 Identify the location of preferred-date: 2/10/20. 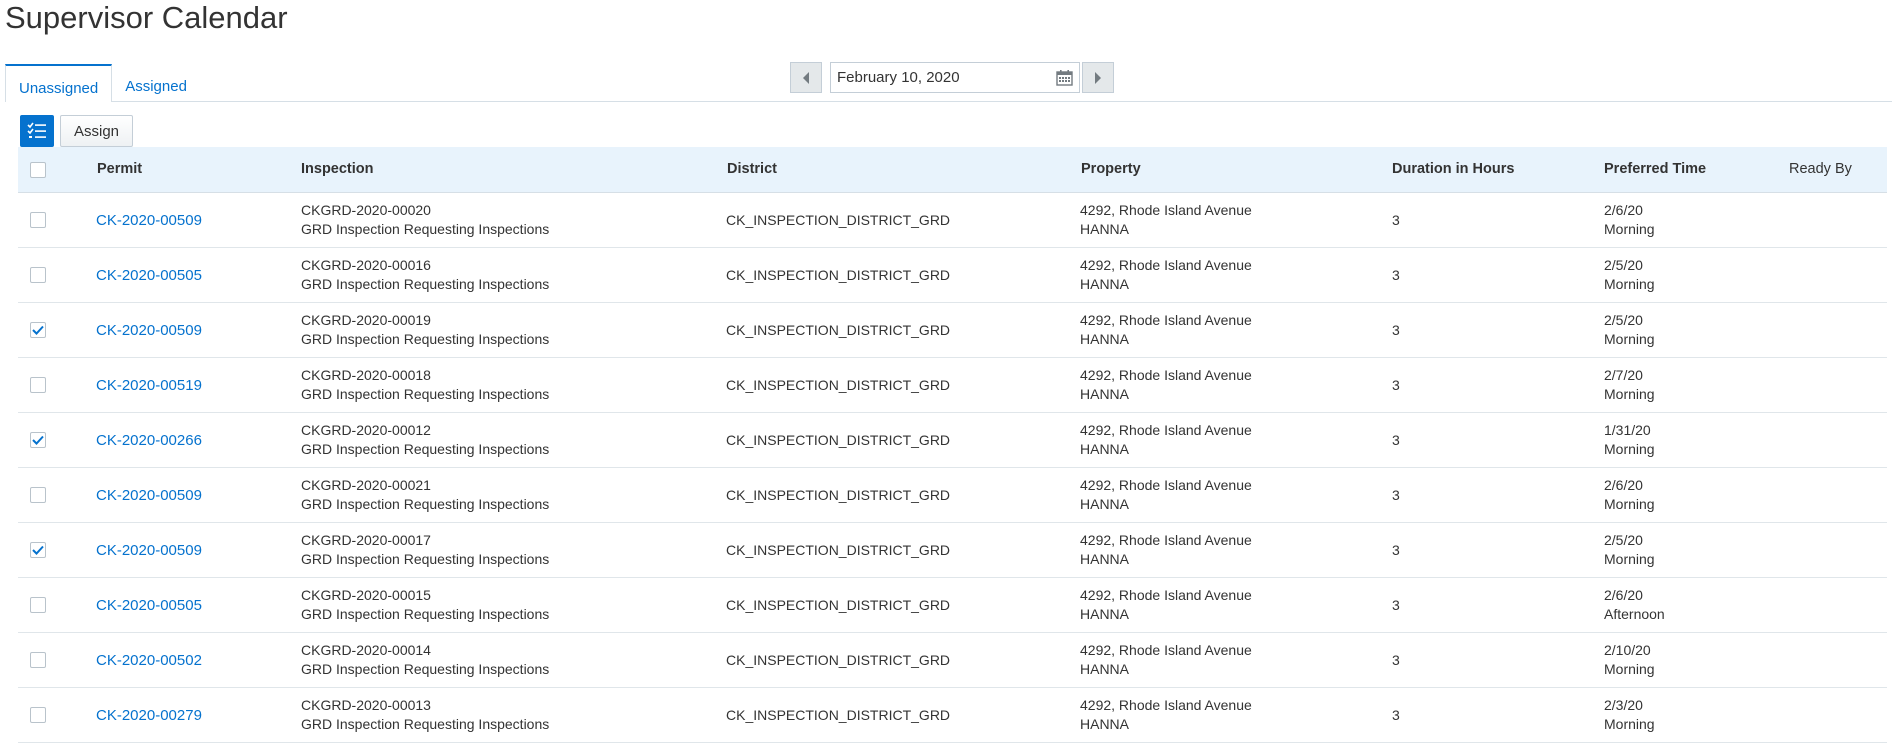
(1627, 650).